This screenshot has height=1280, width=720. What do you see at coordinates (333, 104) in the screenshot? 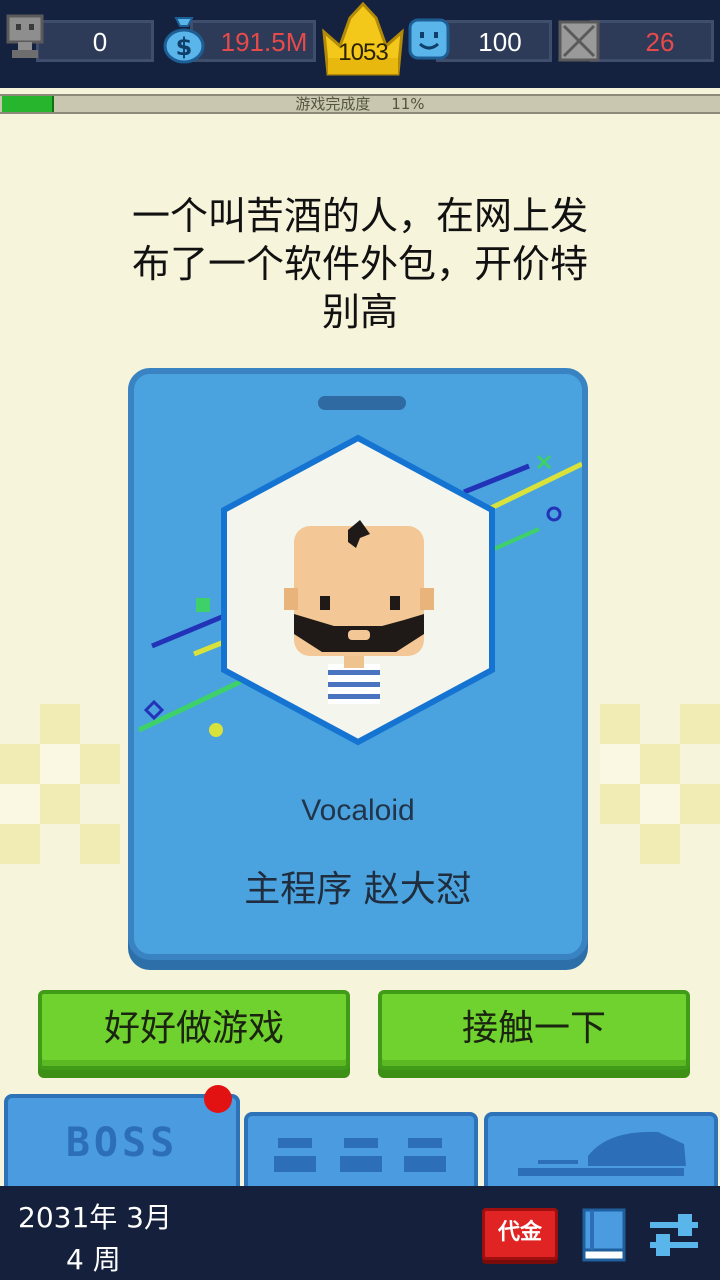
I see `progress-title: 游戏完成度` at bounding box center [333, 104].